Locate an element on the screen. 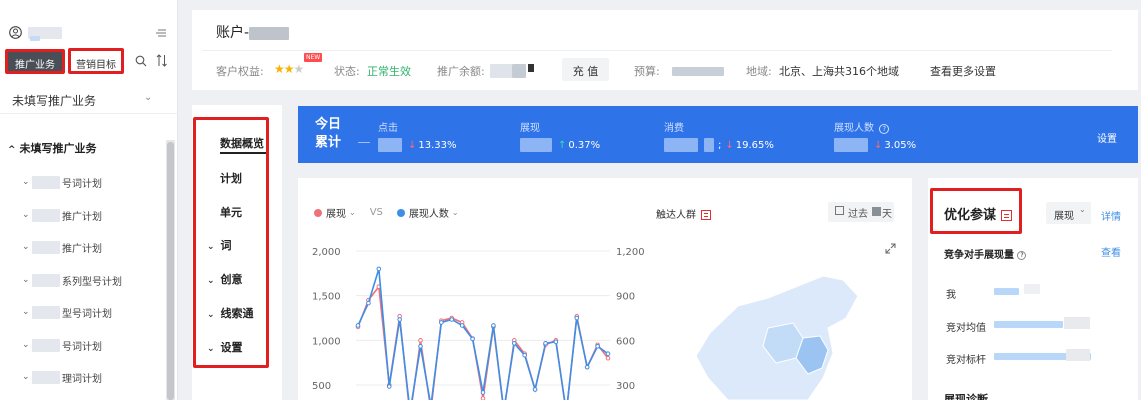 This screenshot has width=1141, height=400. today-title-line1: 今日 is located at coordinates (328, 124).